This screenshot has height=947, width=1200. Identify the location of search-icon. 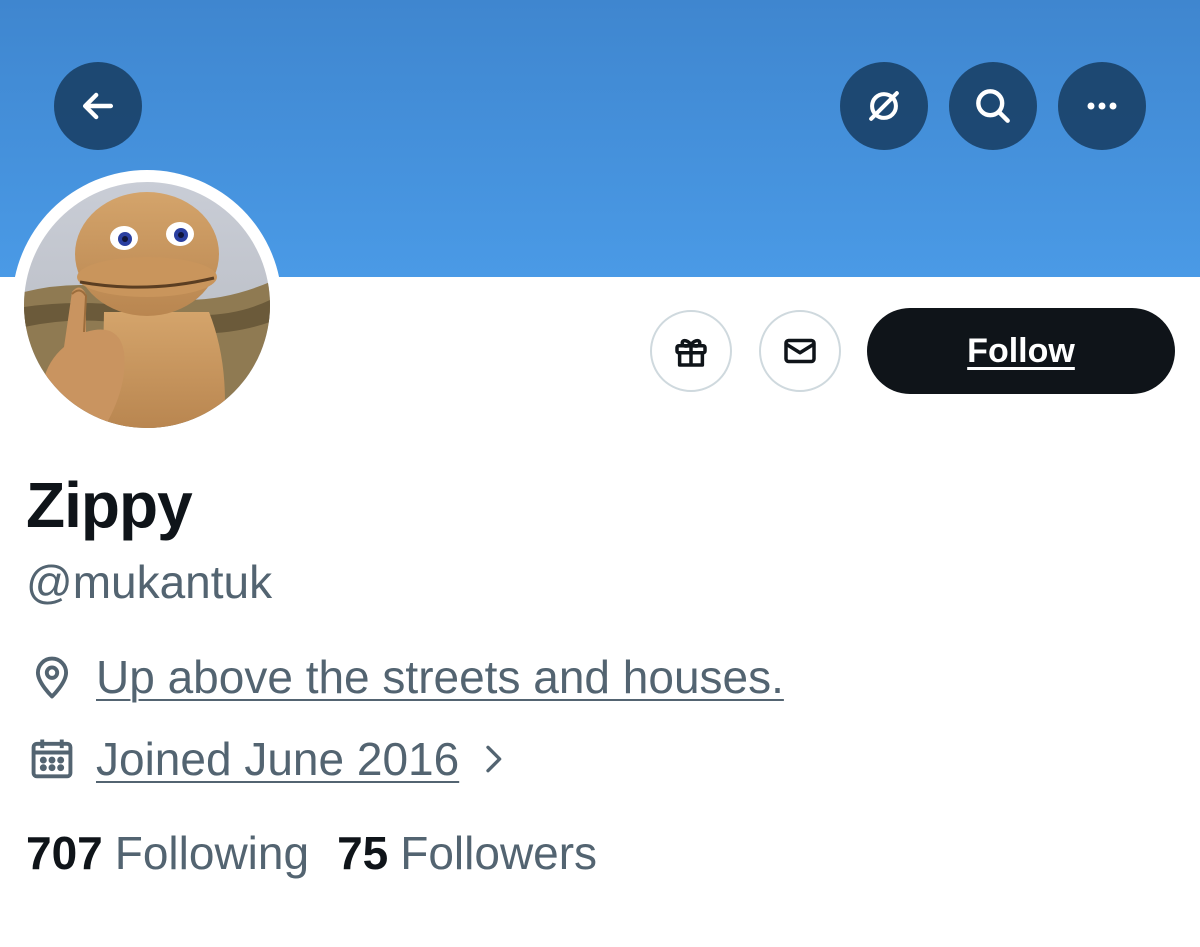
(993, 106).